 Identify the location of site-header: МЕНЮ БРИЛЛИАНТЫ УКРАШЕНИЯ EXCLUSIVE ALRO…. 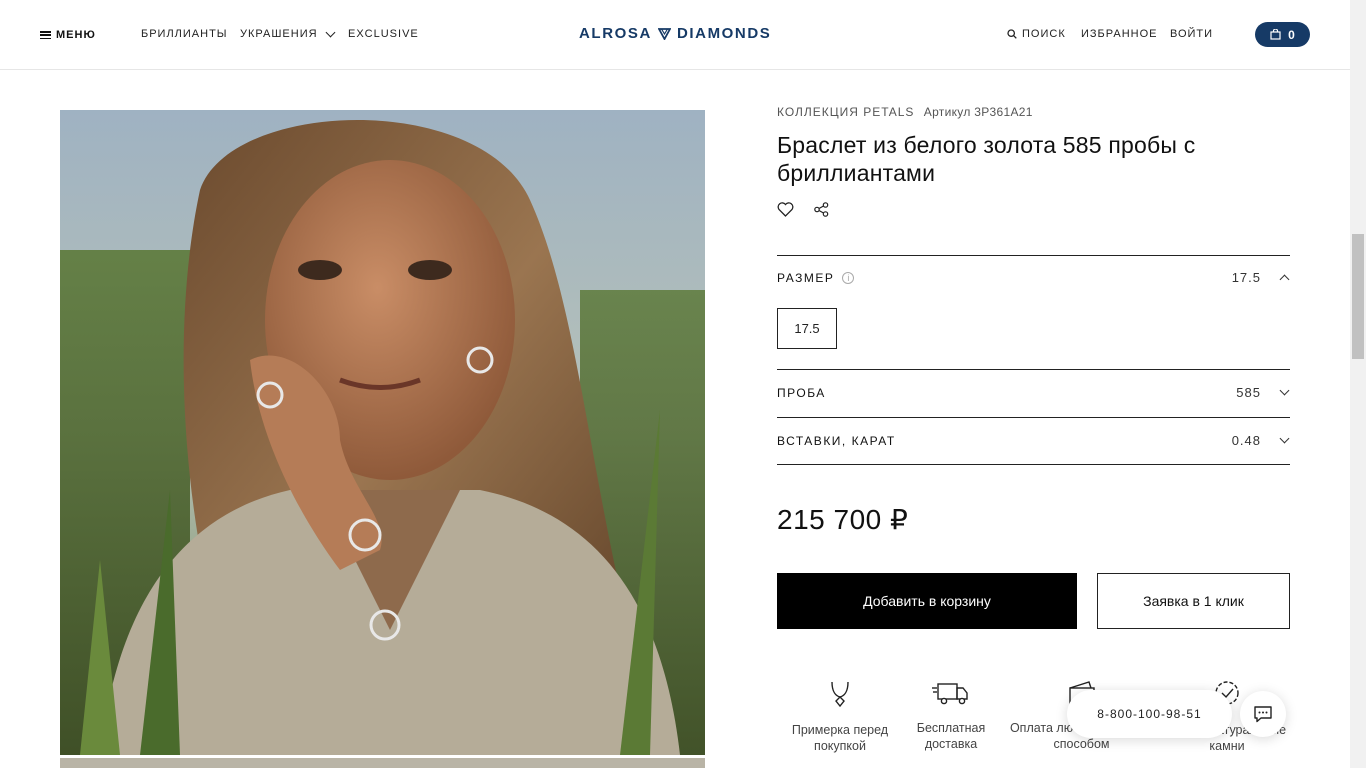
(675, 35).